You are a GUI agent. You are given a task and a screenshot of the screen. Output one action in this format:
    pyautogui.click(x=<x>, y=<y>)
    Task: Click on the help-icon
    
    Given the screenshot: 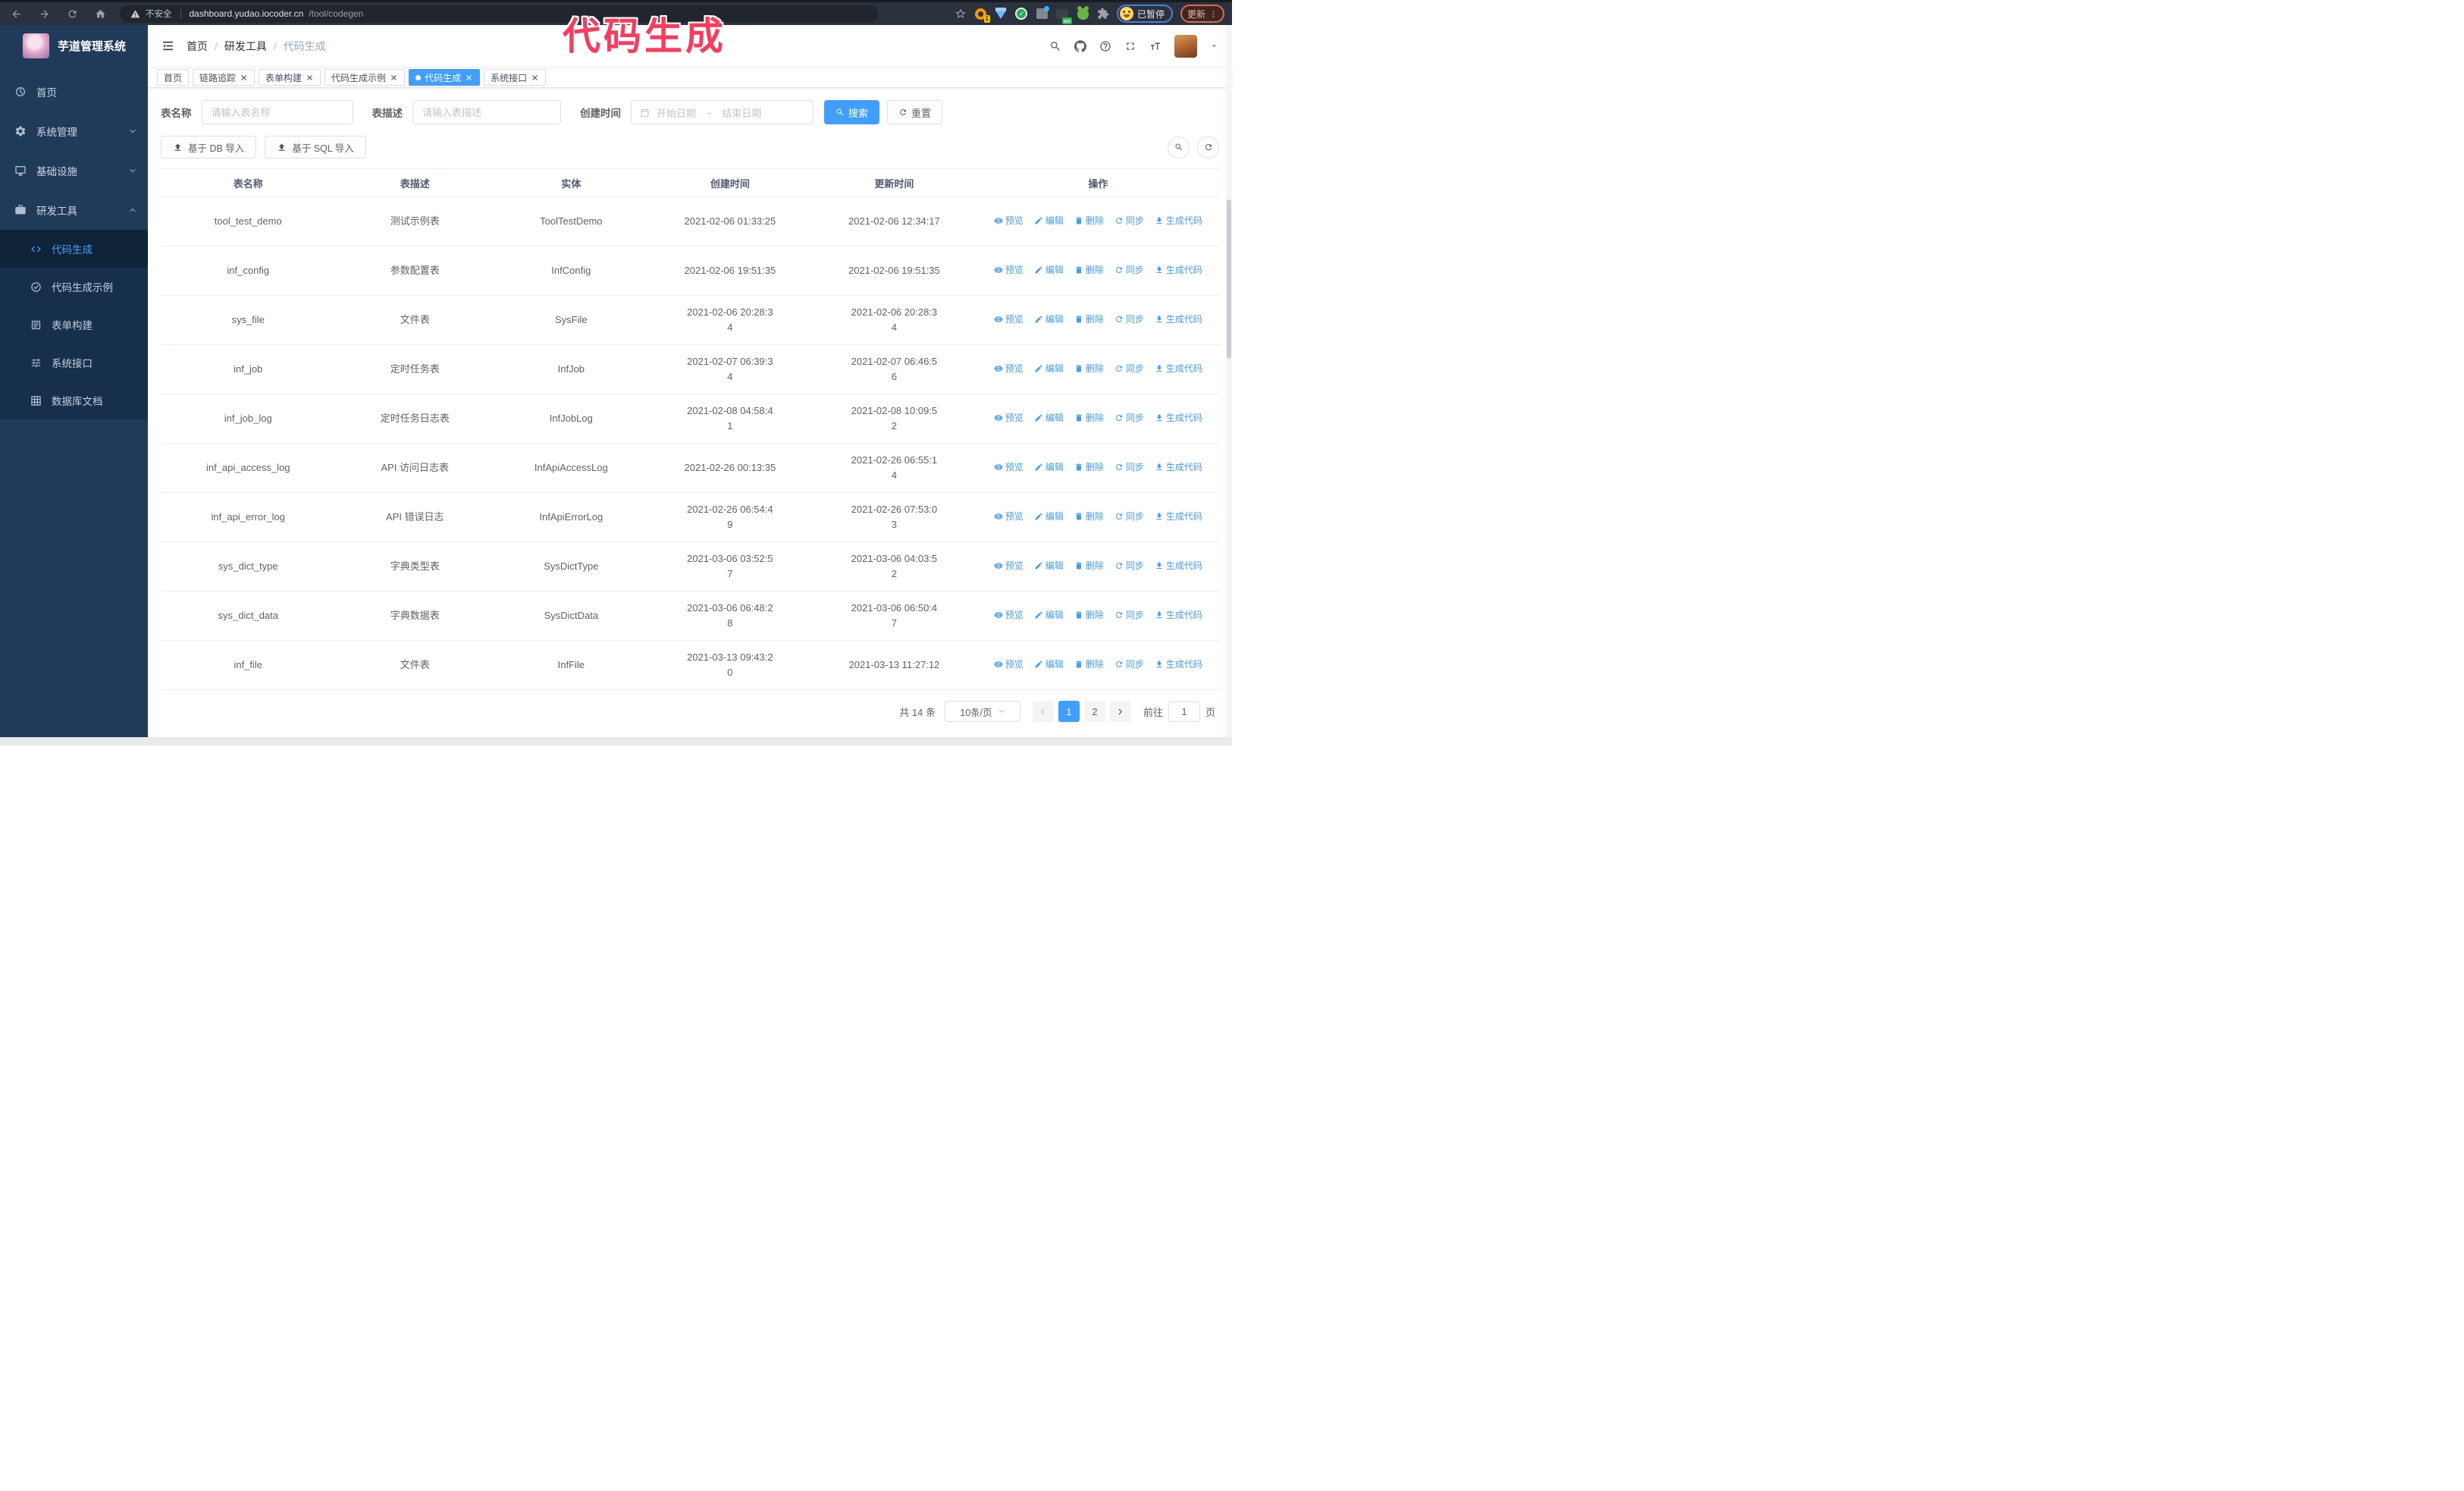 What is the action you would take?
    pyautogui.click(x=1105, y=46)
    